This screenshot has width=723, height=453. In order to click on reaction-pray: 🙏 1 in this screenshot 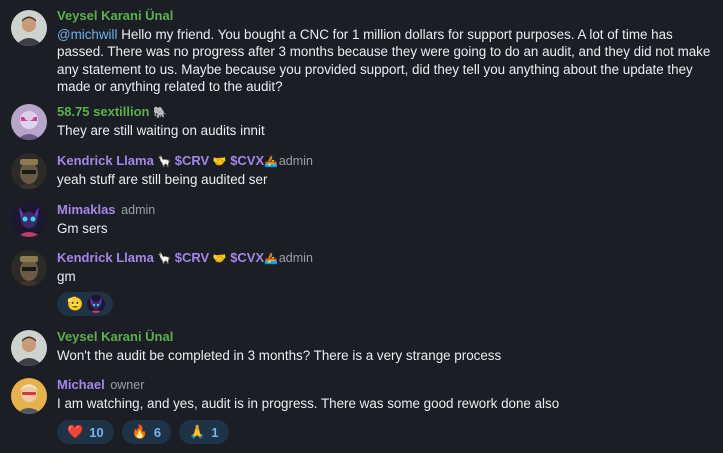, I will do `click(204, 432)`.